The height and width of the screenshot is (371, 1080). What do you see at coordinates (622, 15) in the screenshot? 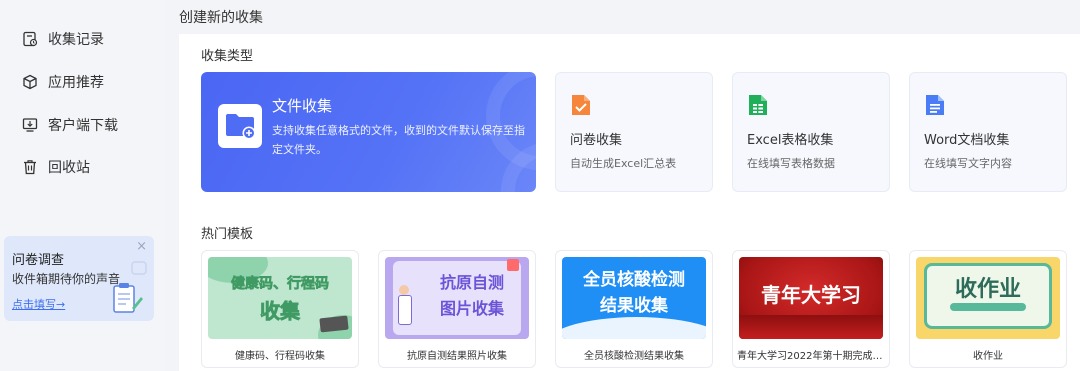
I see `header-bar: 创建新的收集` at bounding box center [622, 15].